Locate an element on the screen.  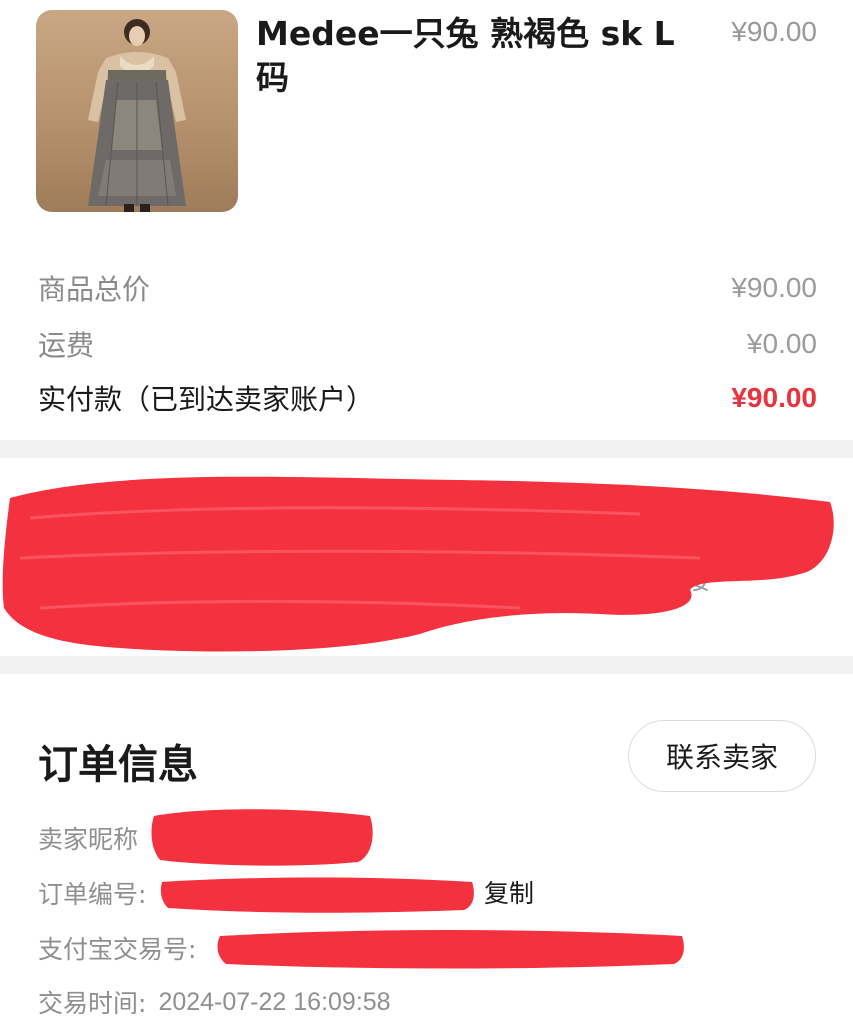
order-number-label: 订单编号: is located at coordinates (92, 894).